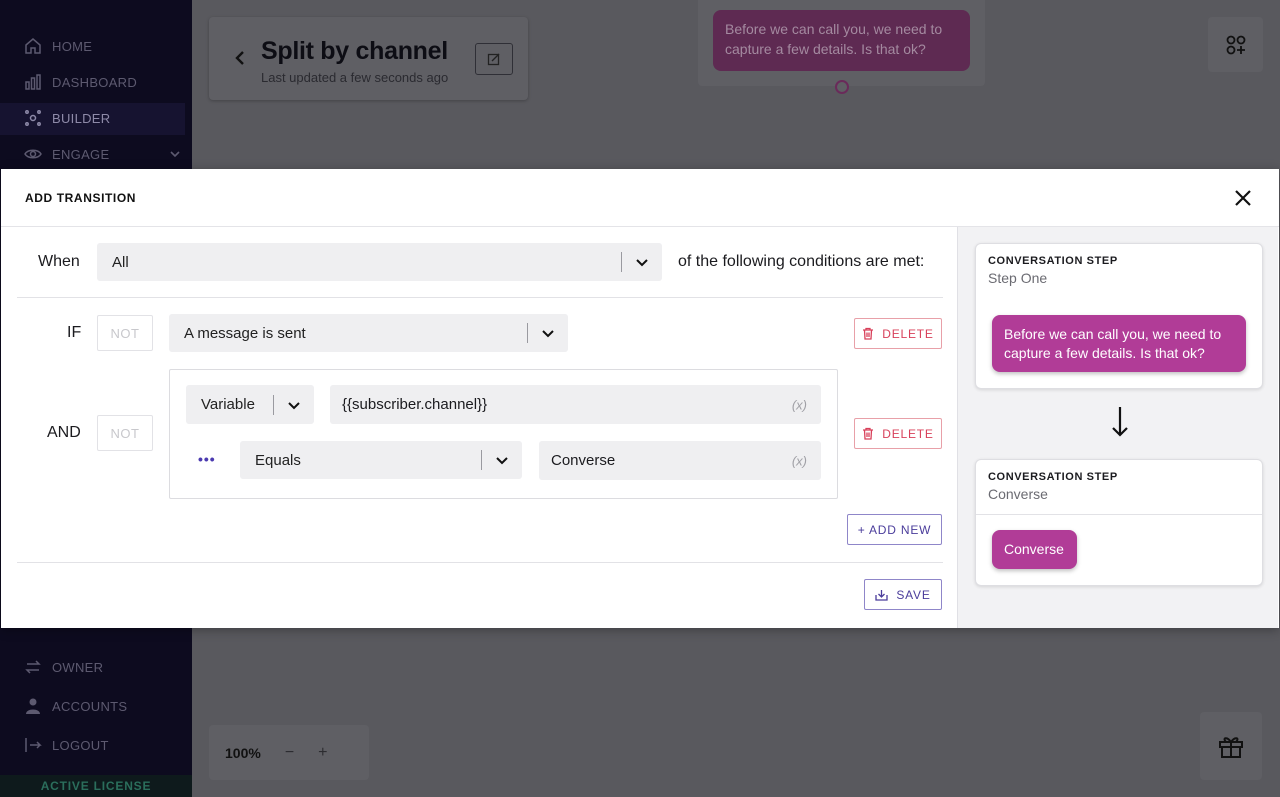 This screenshot has height=797, width=1280. I want to click on trigger-value: A message is sent, so click(245, 333).